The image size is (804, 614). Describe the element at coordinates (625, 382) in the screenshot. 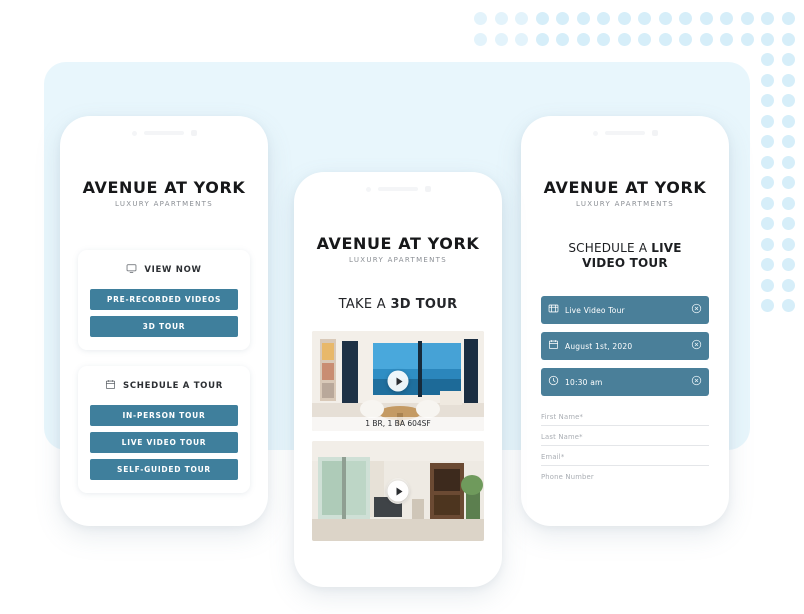

I see `chip-time: 10:30 am` at that location.